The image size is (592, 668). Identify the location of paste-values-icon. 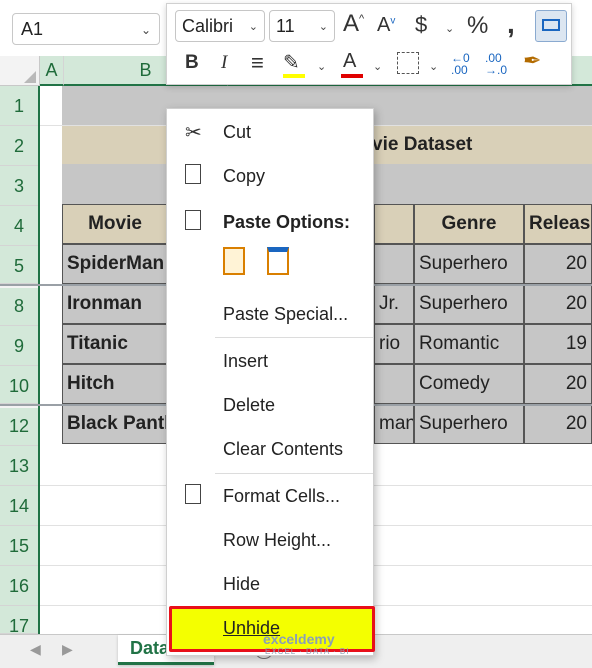
(282, 264).